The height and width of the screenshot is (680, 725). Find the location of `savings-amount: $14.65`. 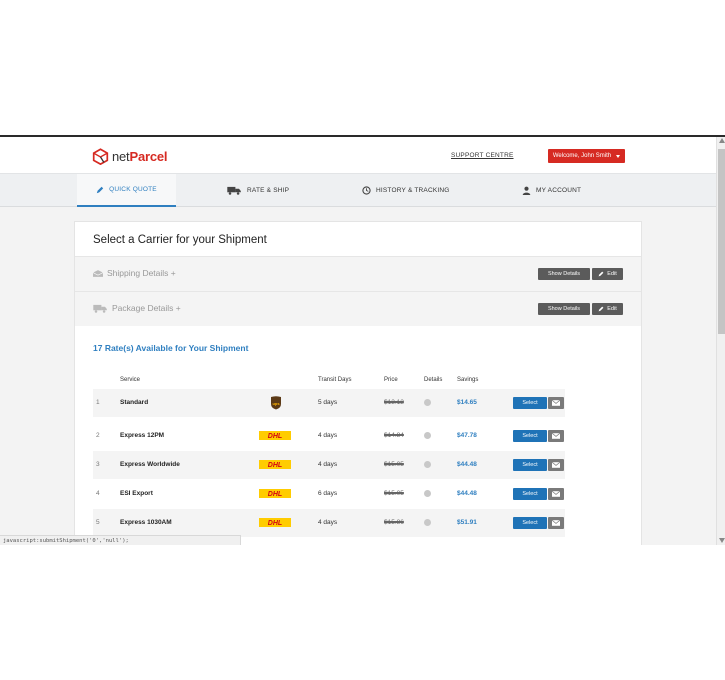

savings-amount: $14.65 is located at coordinates (467, 402).